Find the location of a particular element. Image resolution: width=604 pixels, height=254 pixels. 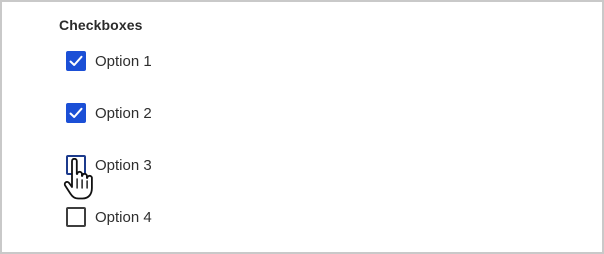

checkbox-group-title: Checkboxes is located at coordinates (101, 25).